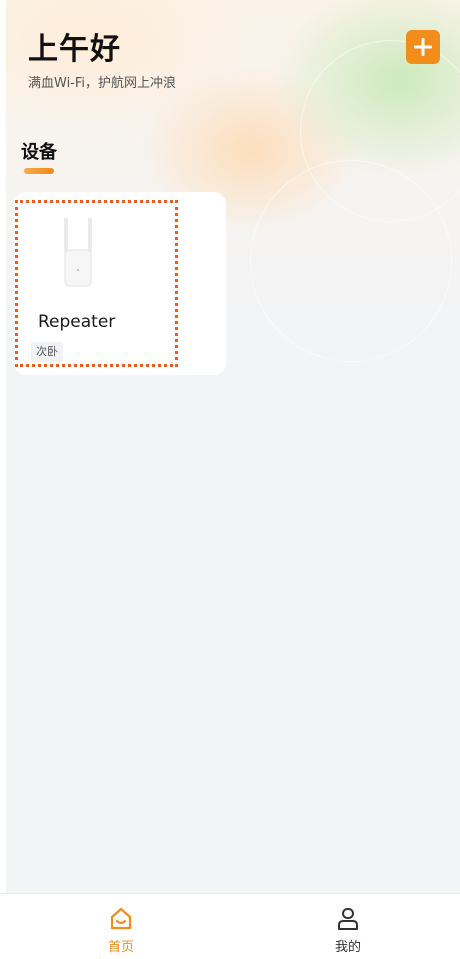 This screenshot has width=460, height=959. Describe the element at coordinates (39, 152) in the screenshot. I see `devices-section-title: 设备` at that location.